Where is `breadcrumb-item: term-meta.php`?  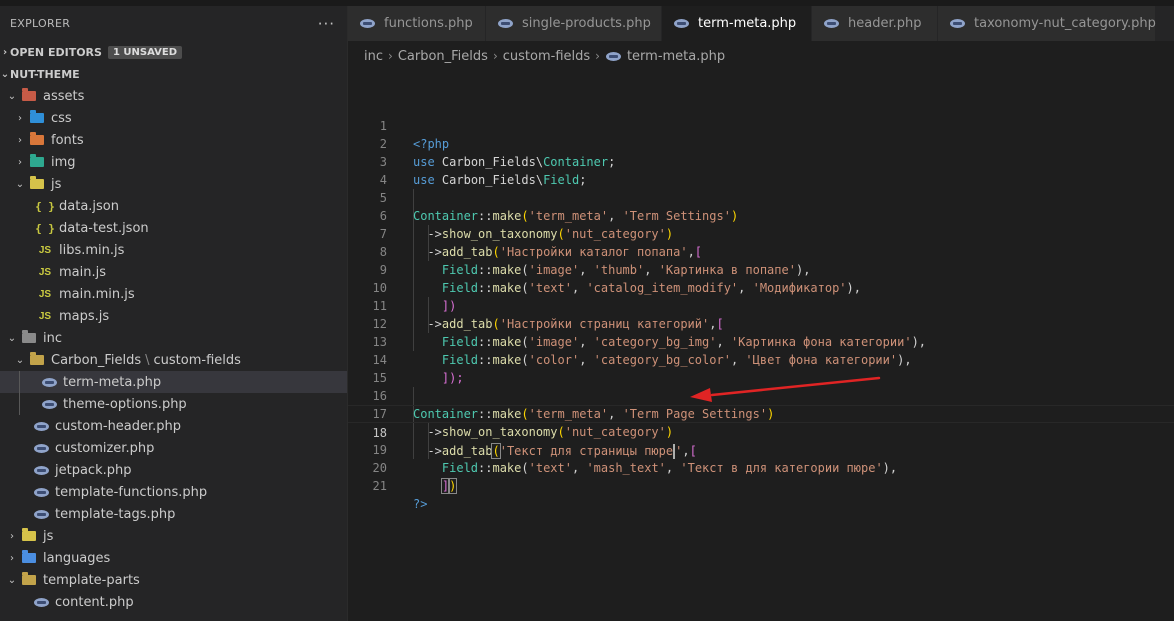 breadcrumb-item: term-meta.php is located at coordinates (676, 56).